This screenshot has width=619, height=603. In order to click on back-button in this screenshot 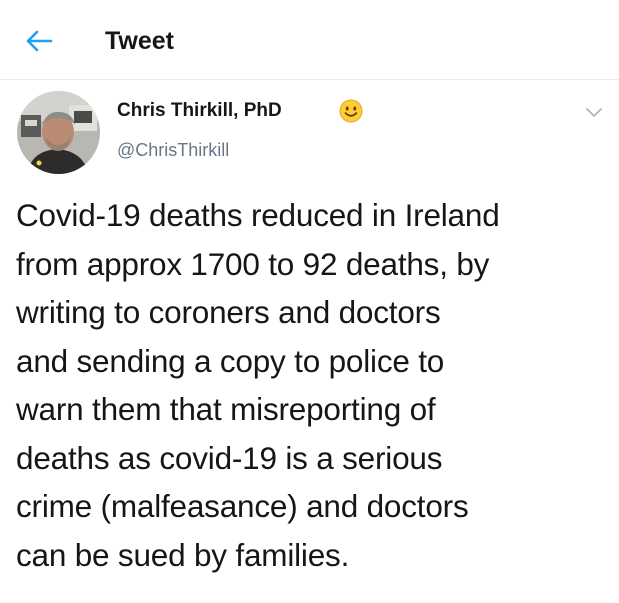, I will do `click(39, 41)`.